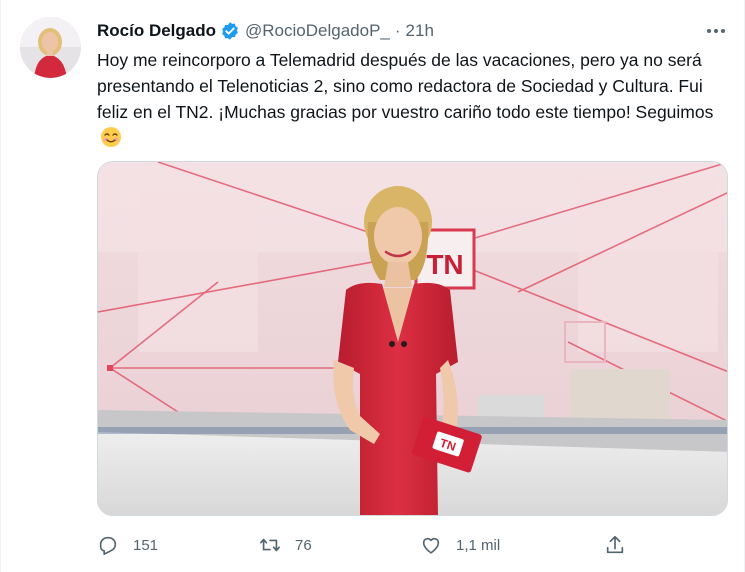 The height and width of the screenshot is (572, 745). I want to click on like-button: 1,1 mil, so click(460, 545).